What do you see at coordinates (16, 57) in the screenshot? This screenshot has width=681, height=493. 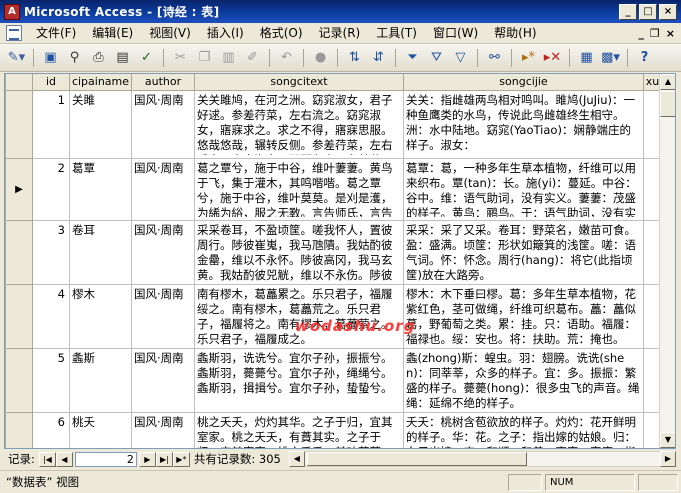 I see `view-icon: ✎▾` at bounding box center [16, 57].